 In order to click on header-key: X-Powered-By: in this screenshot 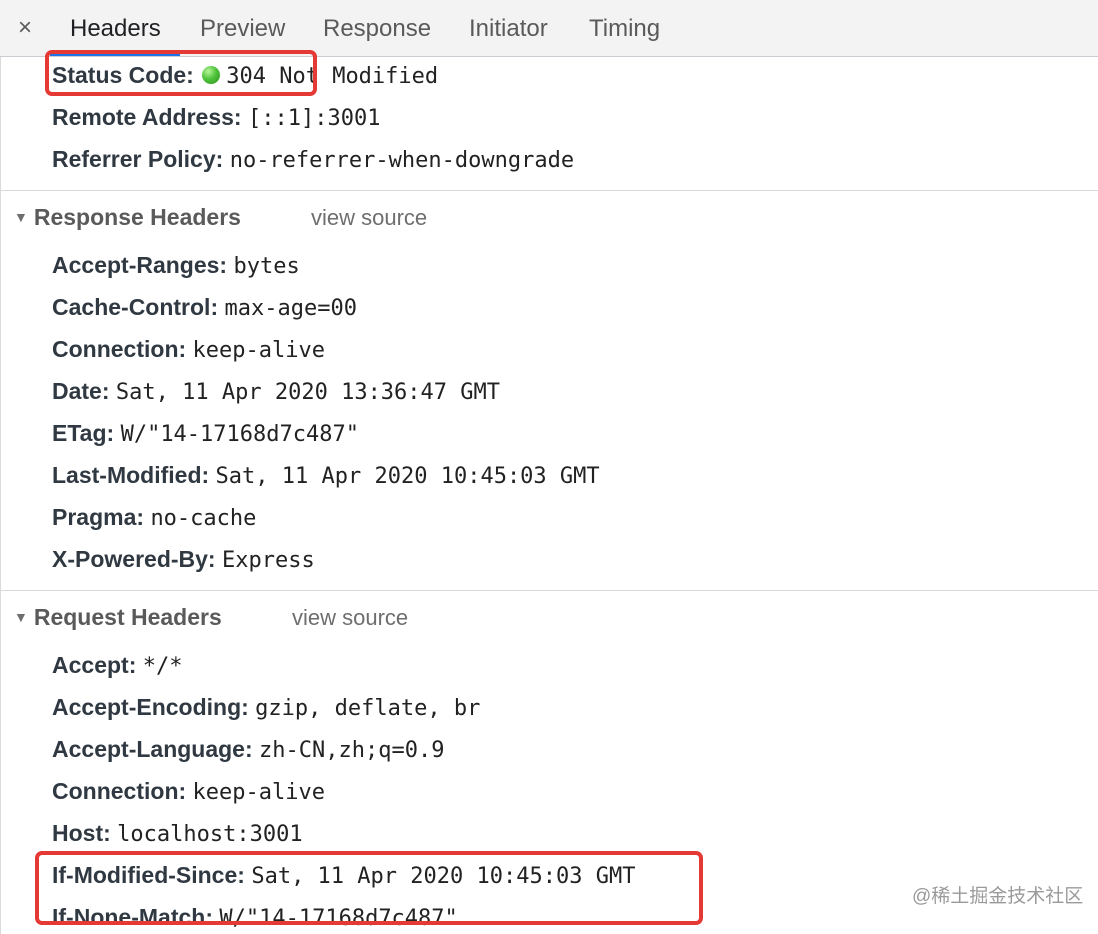, I will do `click(134, 559)`.